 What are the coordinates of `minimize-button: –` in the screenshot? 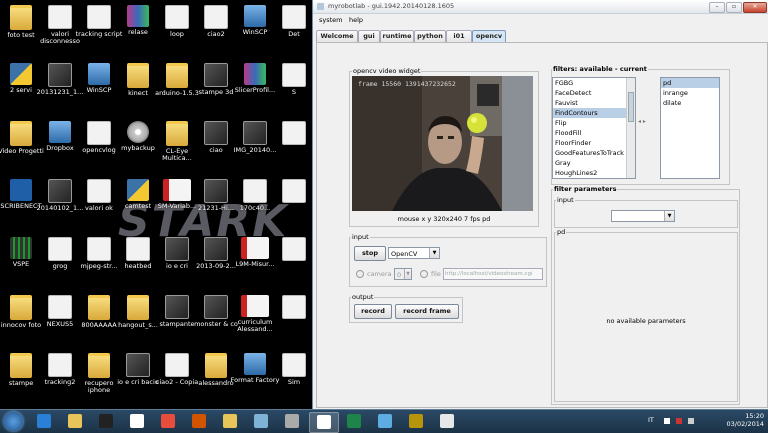 It's located at (717, 7).